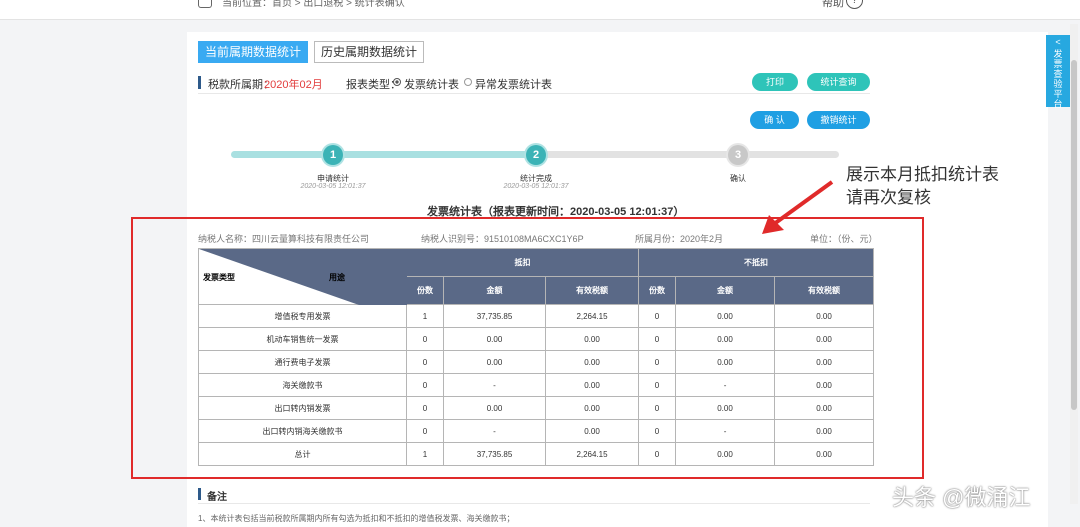 The width and height of the screenshot is (1080, 527). I want to click on table-row: 海关缴款书 0-0.00 0-0.00, so click(536, 385).